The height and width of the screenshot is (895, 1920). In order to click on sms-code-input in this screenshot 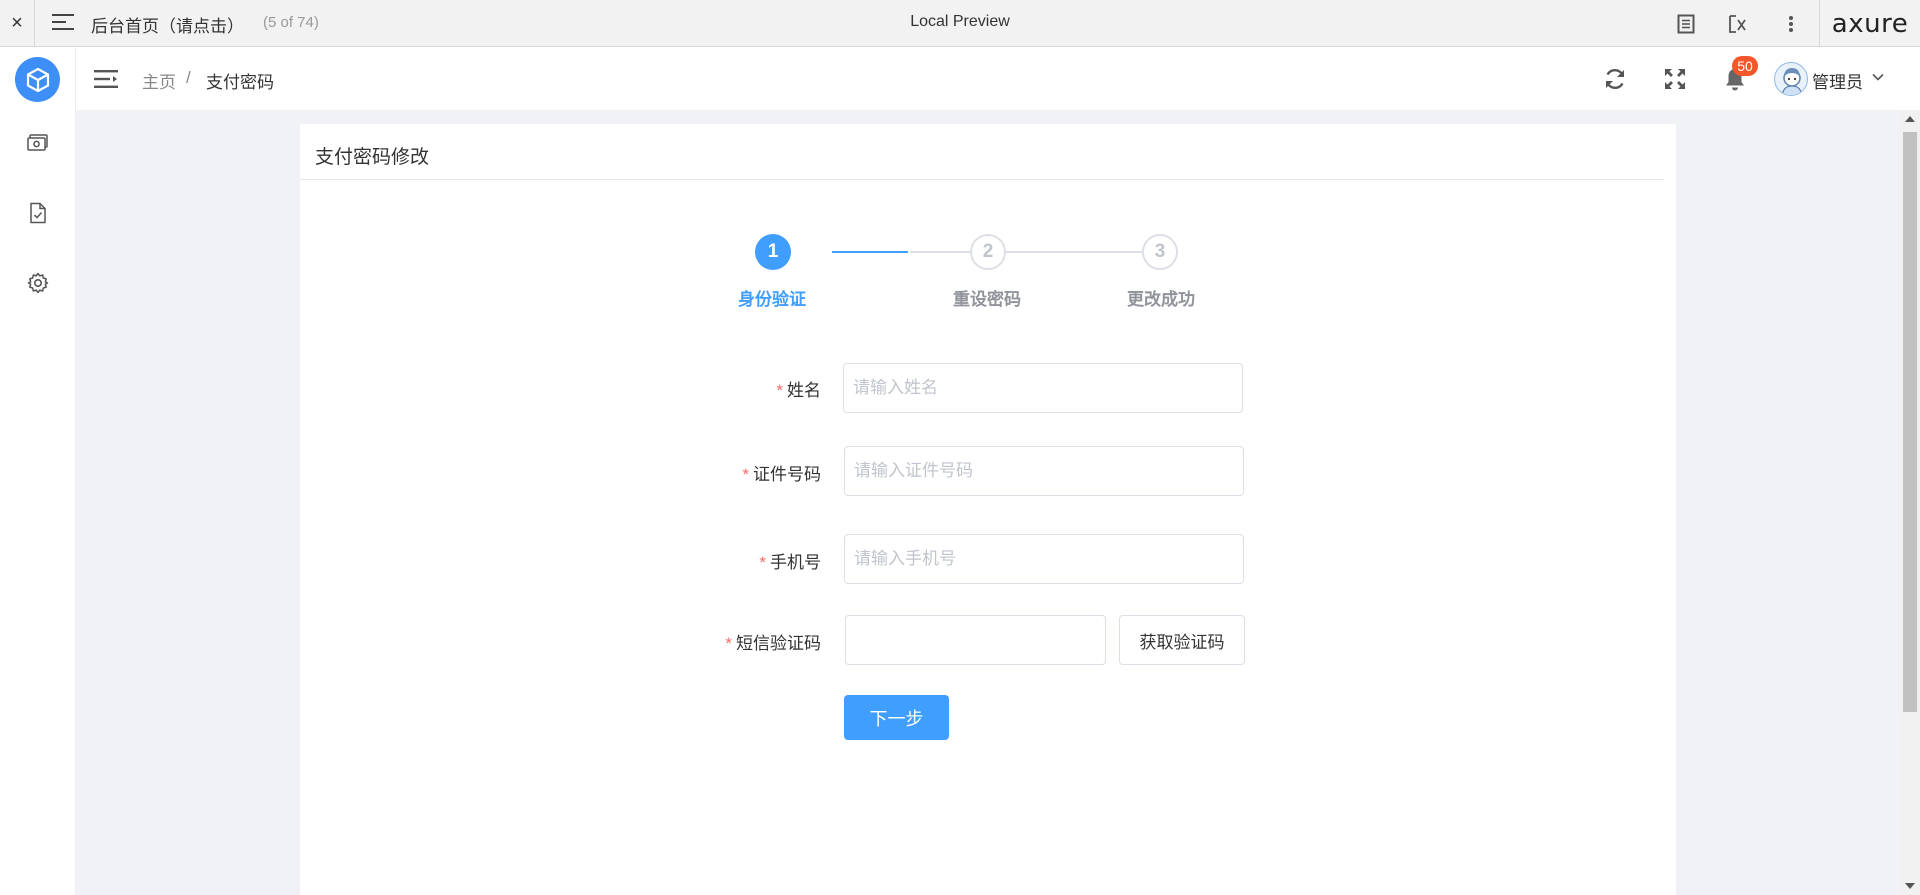, I will do `click(975, 640)`.